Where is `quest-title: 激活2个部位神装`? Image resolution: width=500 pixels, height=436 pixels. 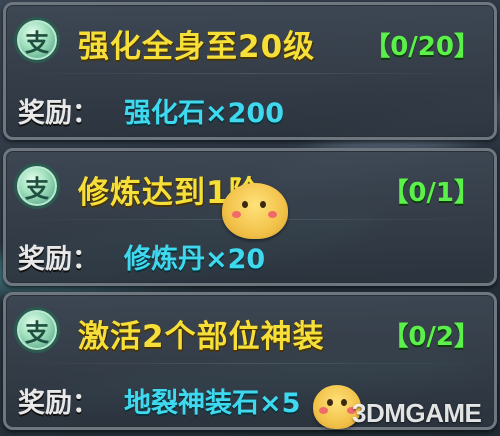
quest-title: 激活2个部位神装 is located at coordinates (201, 337).